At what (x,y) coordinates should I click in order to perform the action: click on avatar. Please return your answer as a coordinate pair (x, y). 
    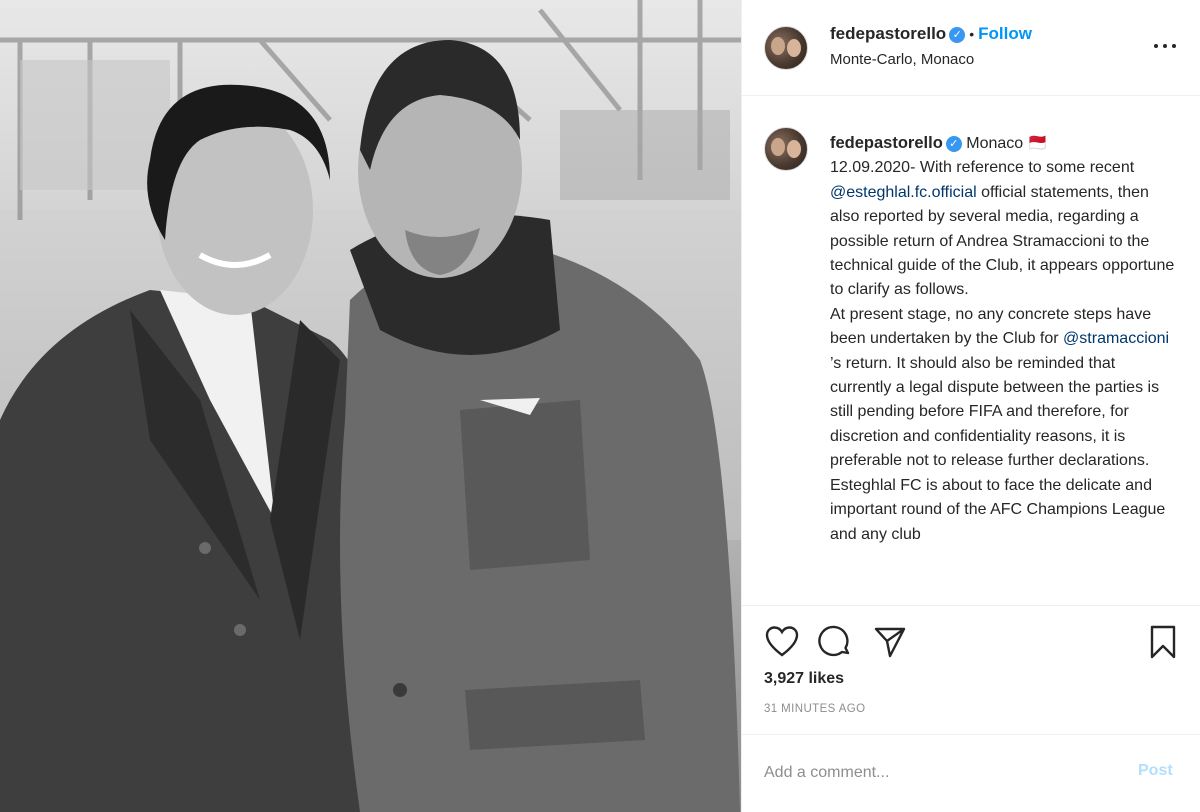
    Looking at the image, I should click on (786, 48).